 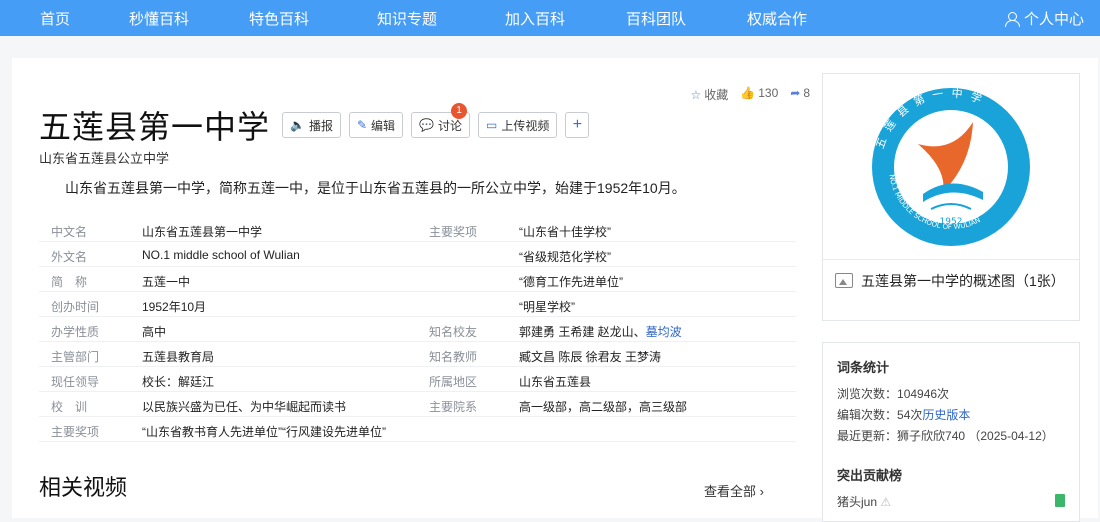 I want to click on like-button: 👍 130, so click(x=759, y=94).